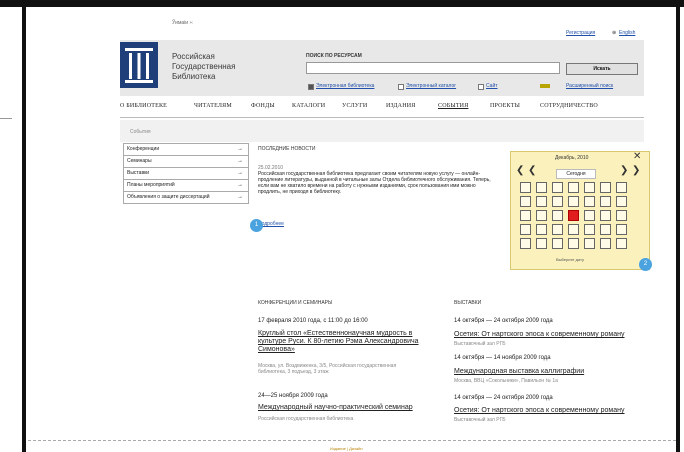 The image size is (684, 452). Describe the element at coordinates (401, 87) in the screenshot. I see `search-option-catalog-checkbox` at that location.